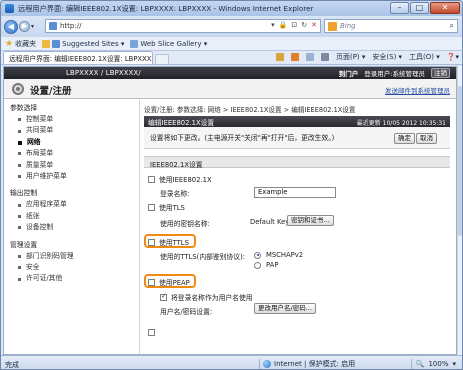  I want to click on sidebar-item-device-control: 设备控制, so click(78, 227).